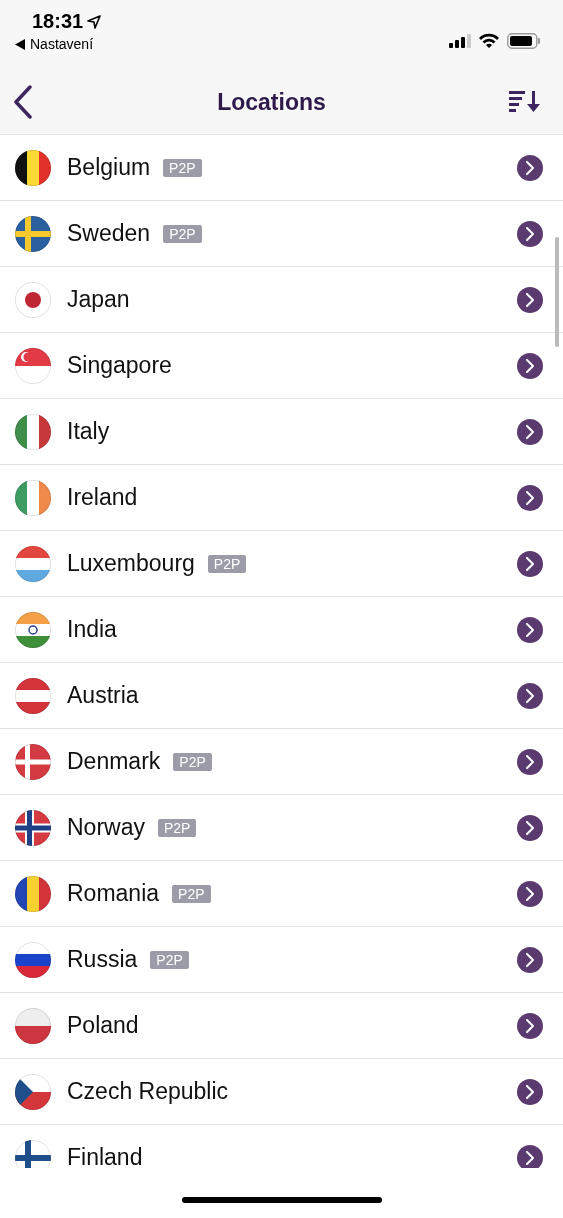 Image resolution: width=563 pixels, height=1218 pixels. Describe the element at coordinates (92, 629) in the screenshot. I see `country-name: India` at that location.